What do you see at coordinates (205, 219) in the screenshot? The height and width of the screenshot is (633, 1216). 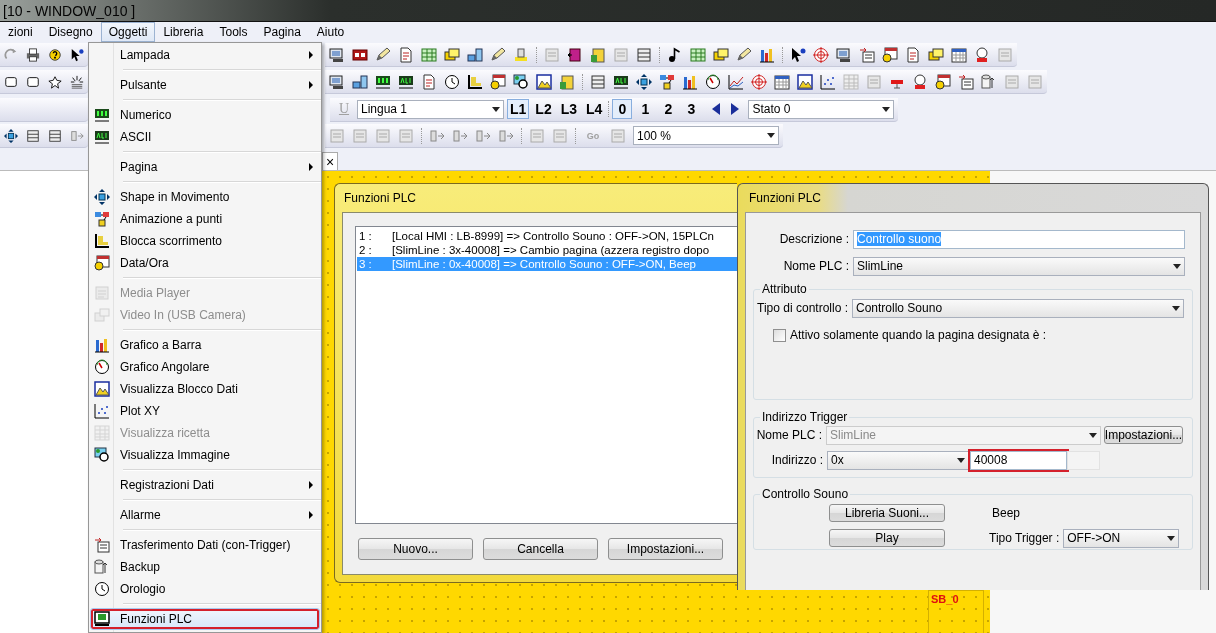 I see `menu-item: Animazione a punti` at bounding box center [205, 219].